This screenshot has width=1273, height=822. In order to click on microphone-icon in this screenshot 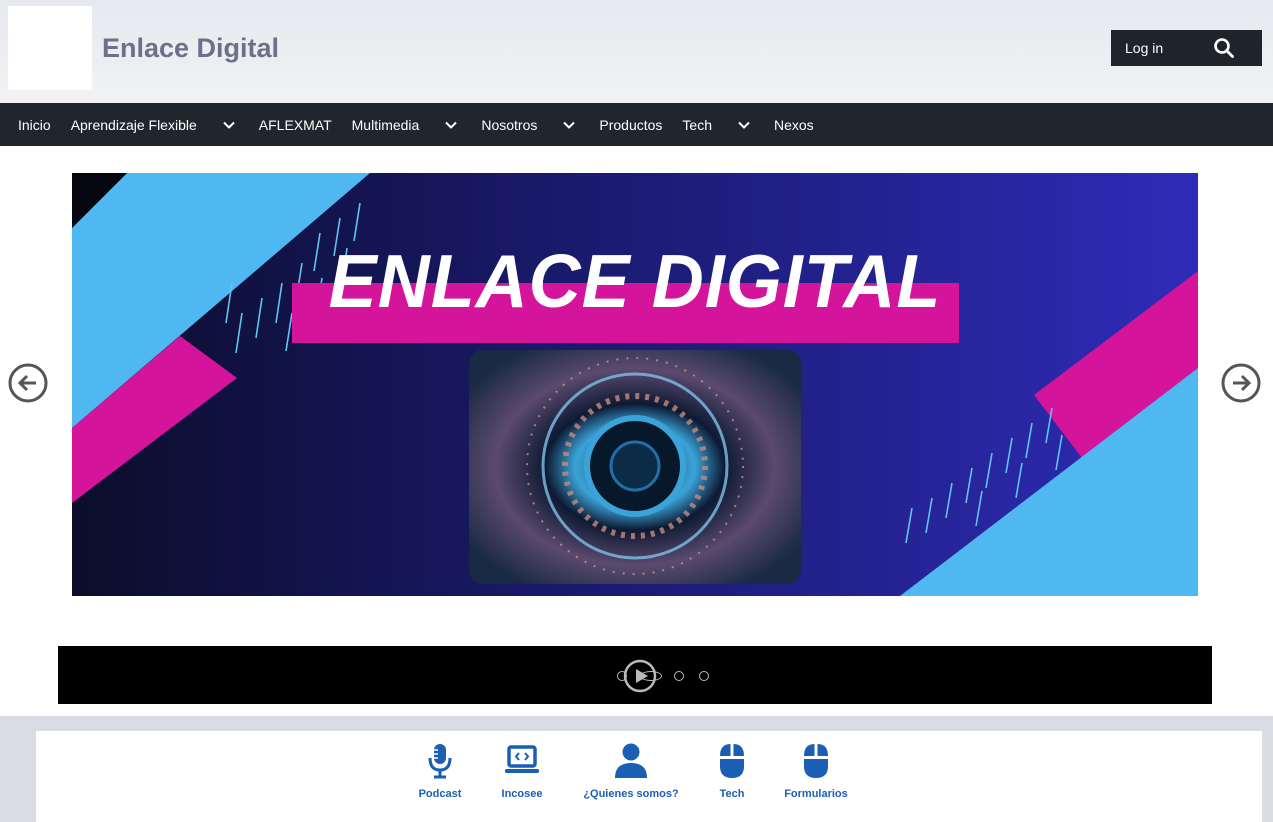, I will do `click(440, 761)`.